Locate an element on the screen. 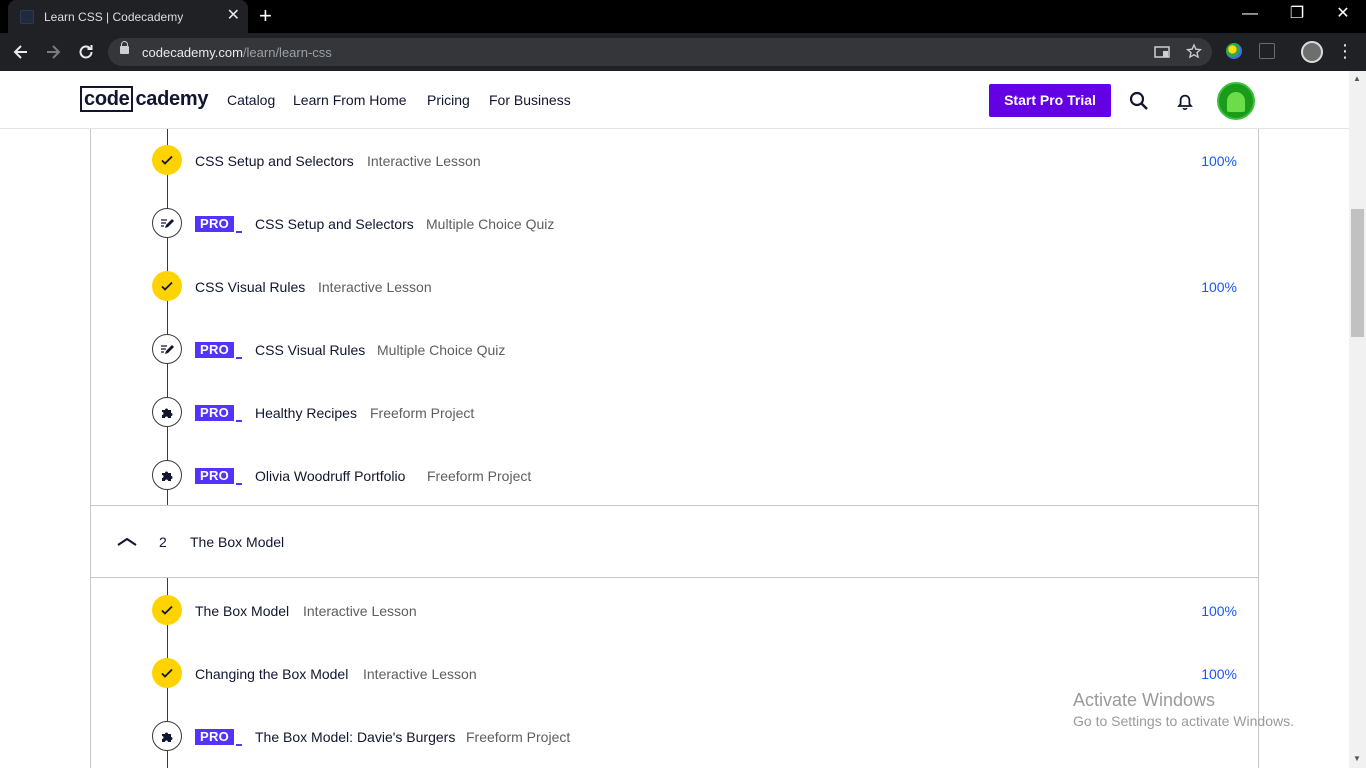 The width and height of the screenshot is (1366, 768). notification-bell-icon is located at coordinates (1185, 101).